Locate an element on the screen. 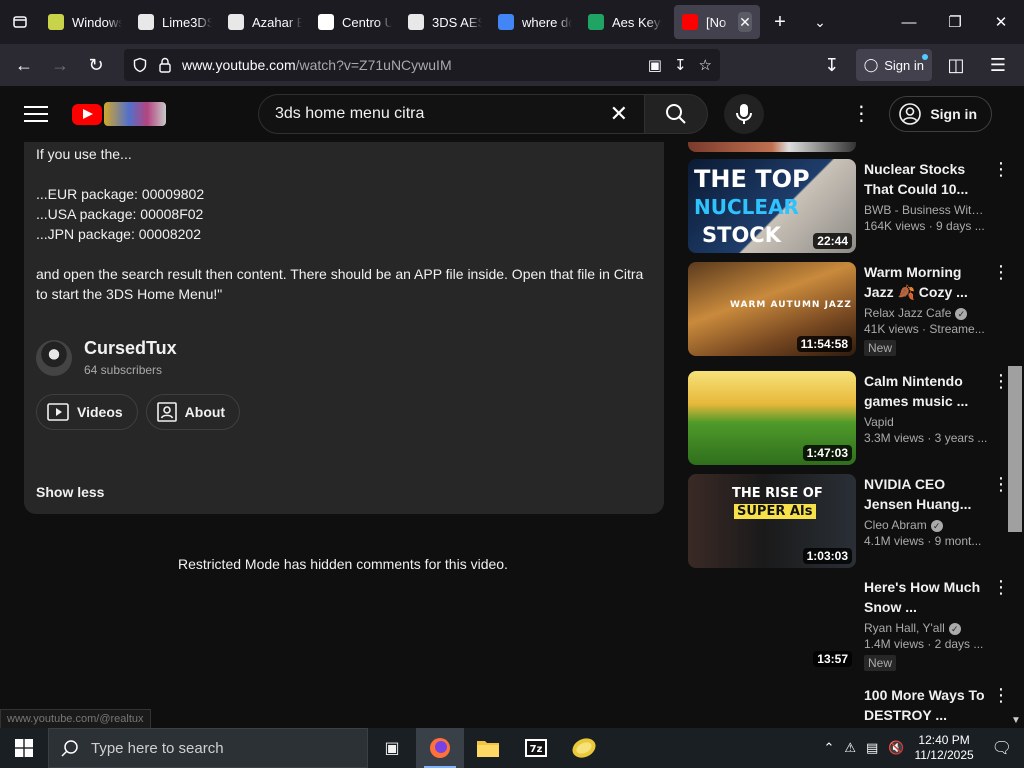  search-button is located at coordinates (676, 114).